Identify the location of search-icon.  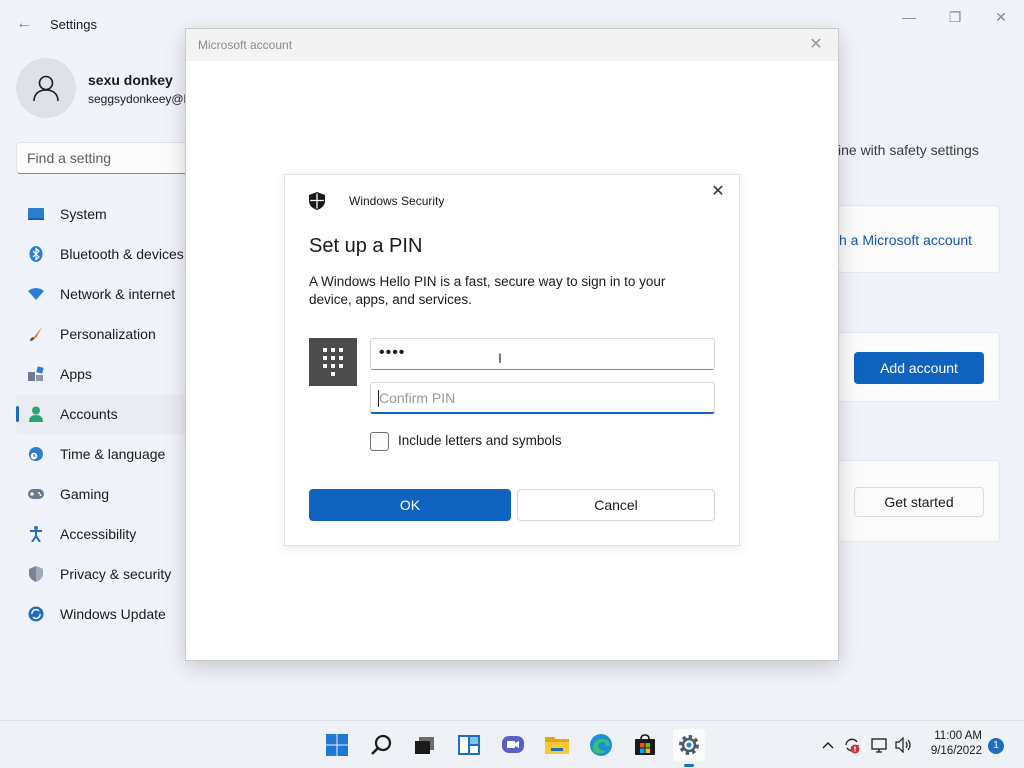
(381, 745).